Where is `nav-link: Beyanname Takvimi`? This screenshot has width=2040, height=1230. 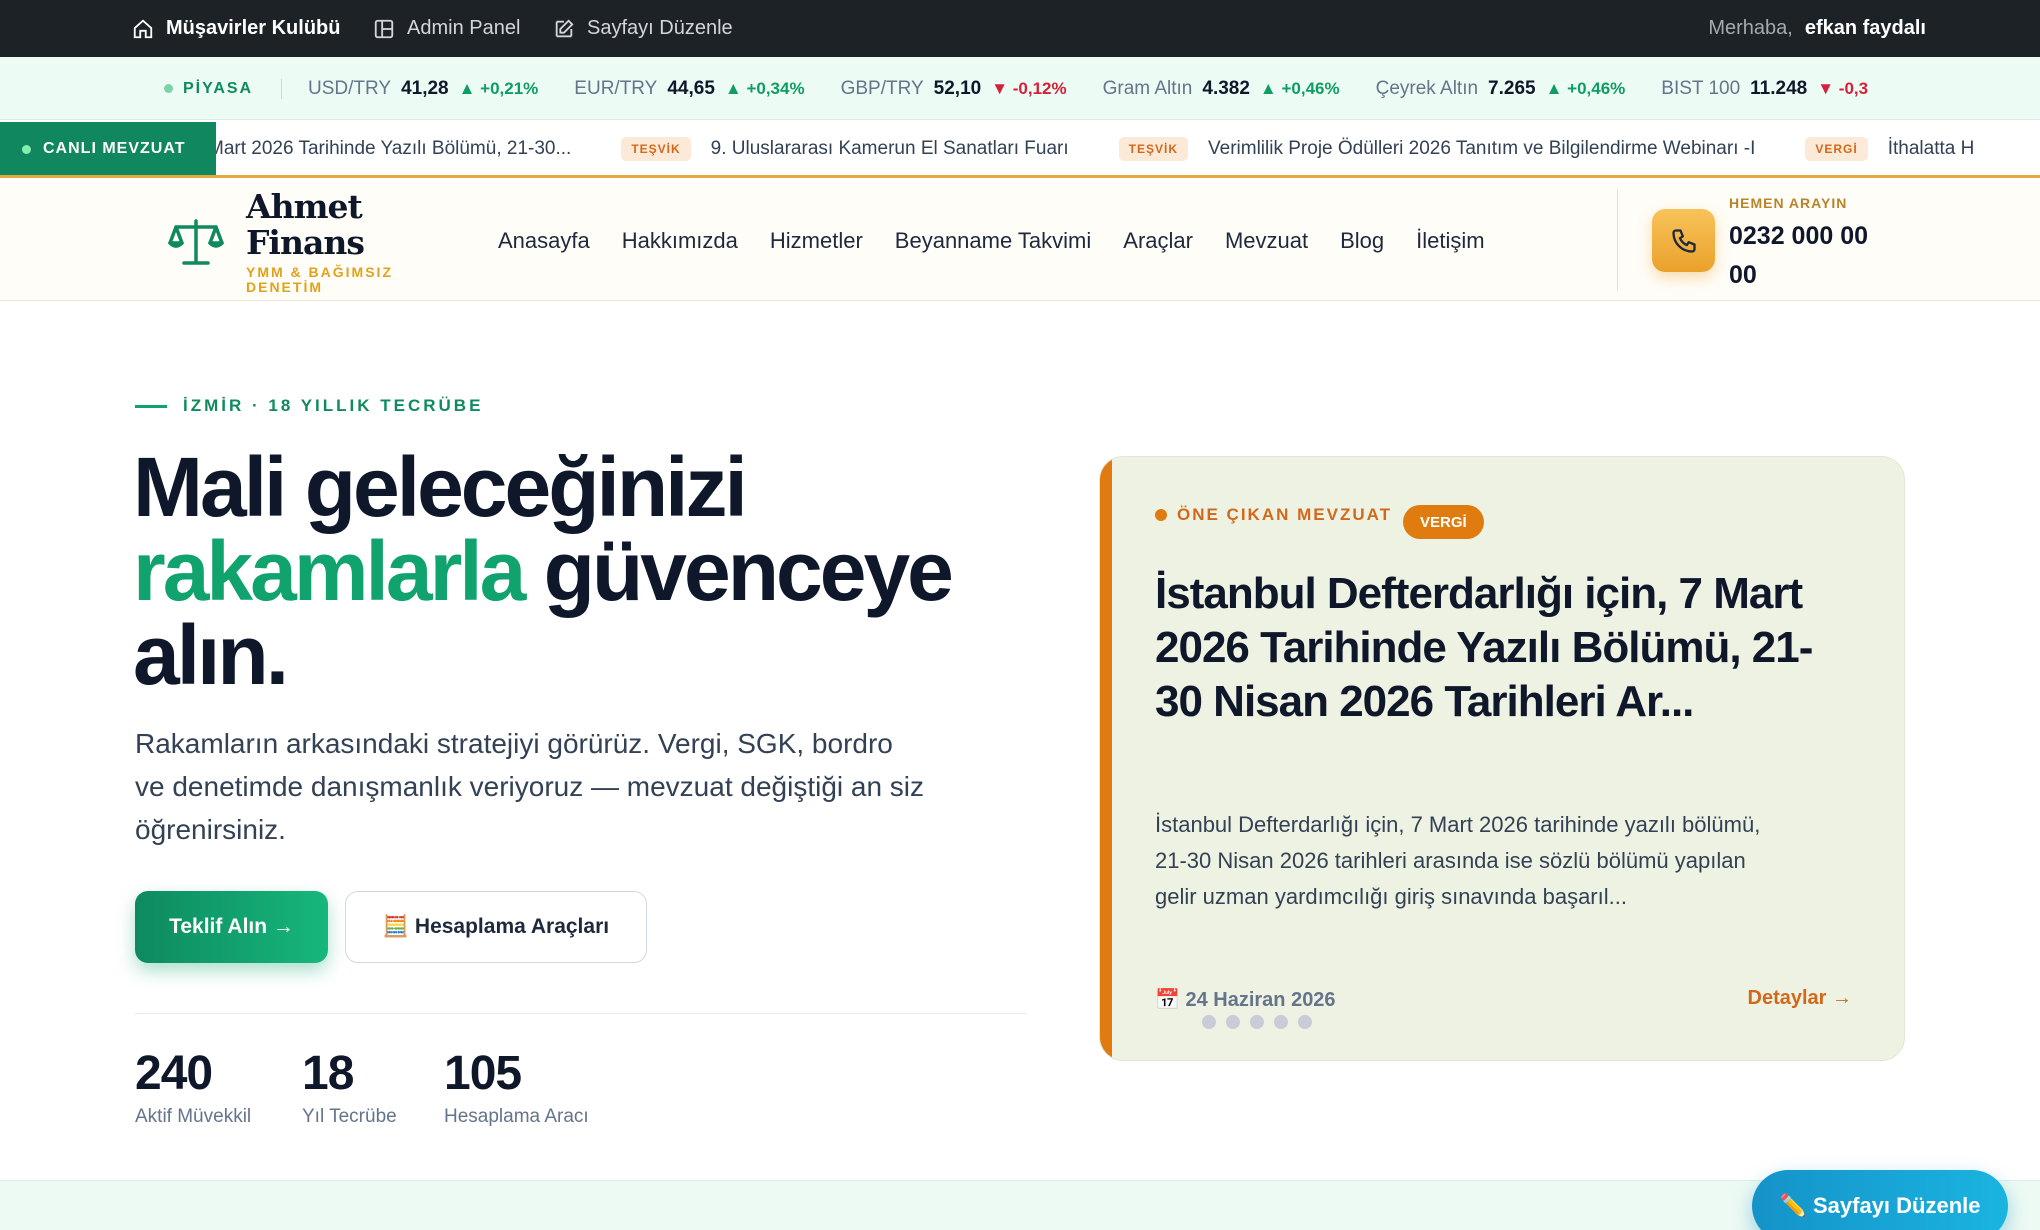 nav-link: Beyanname Takvimi is located at coordinates (993, 241).